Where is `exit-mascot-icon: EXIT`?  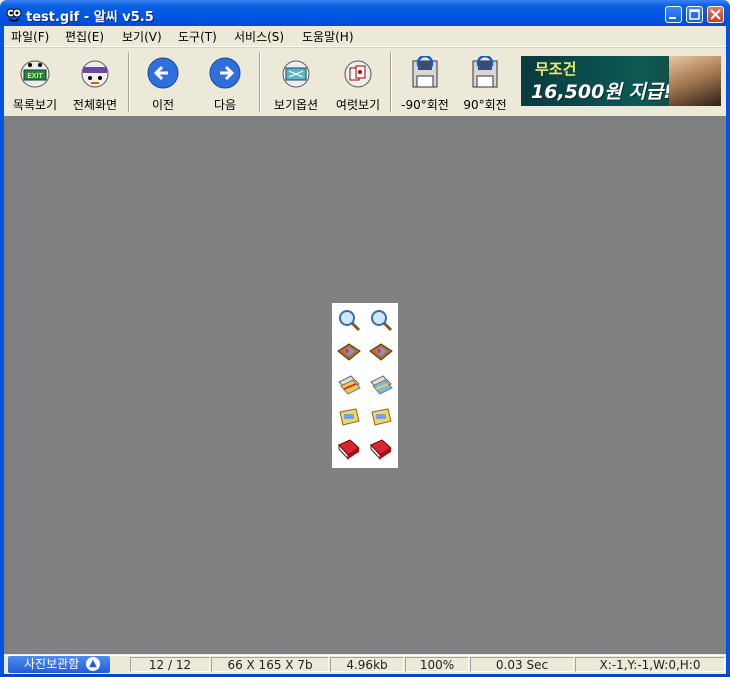
exit-mascot-icon: EXIT is located at coordinates (35, 74).